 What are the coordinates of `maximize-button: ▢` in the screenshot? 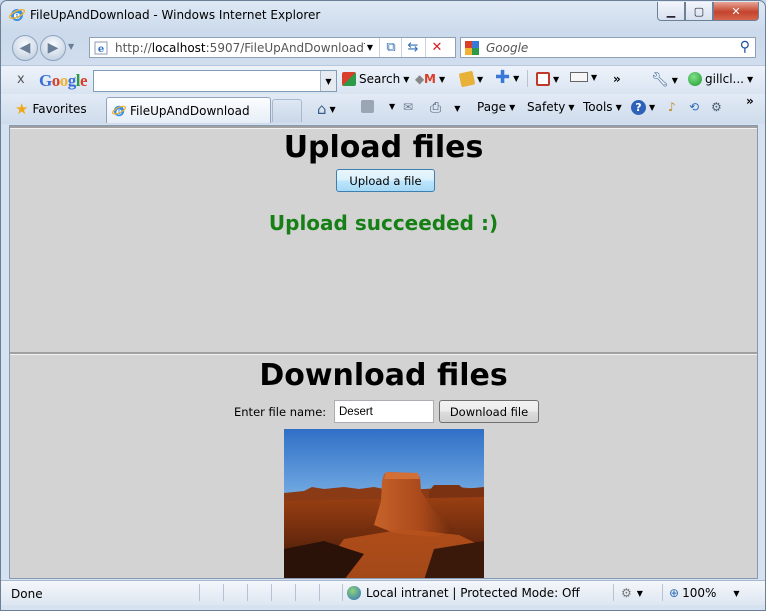 It's located at (699, 11).